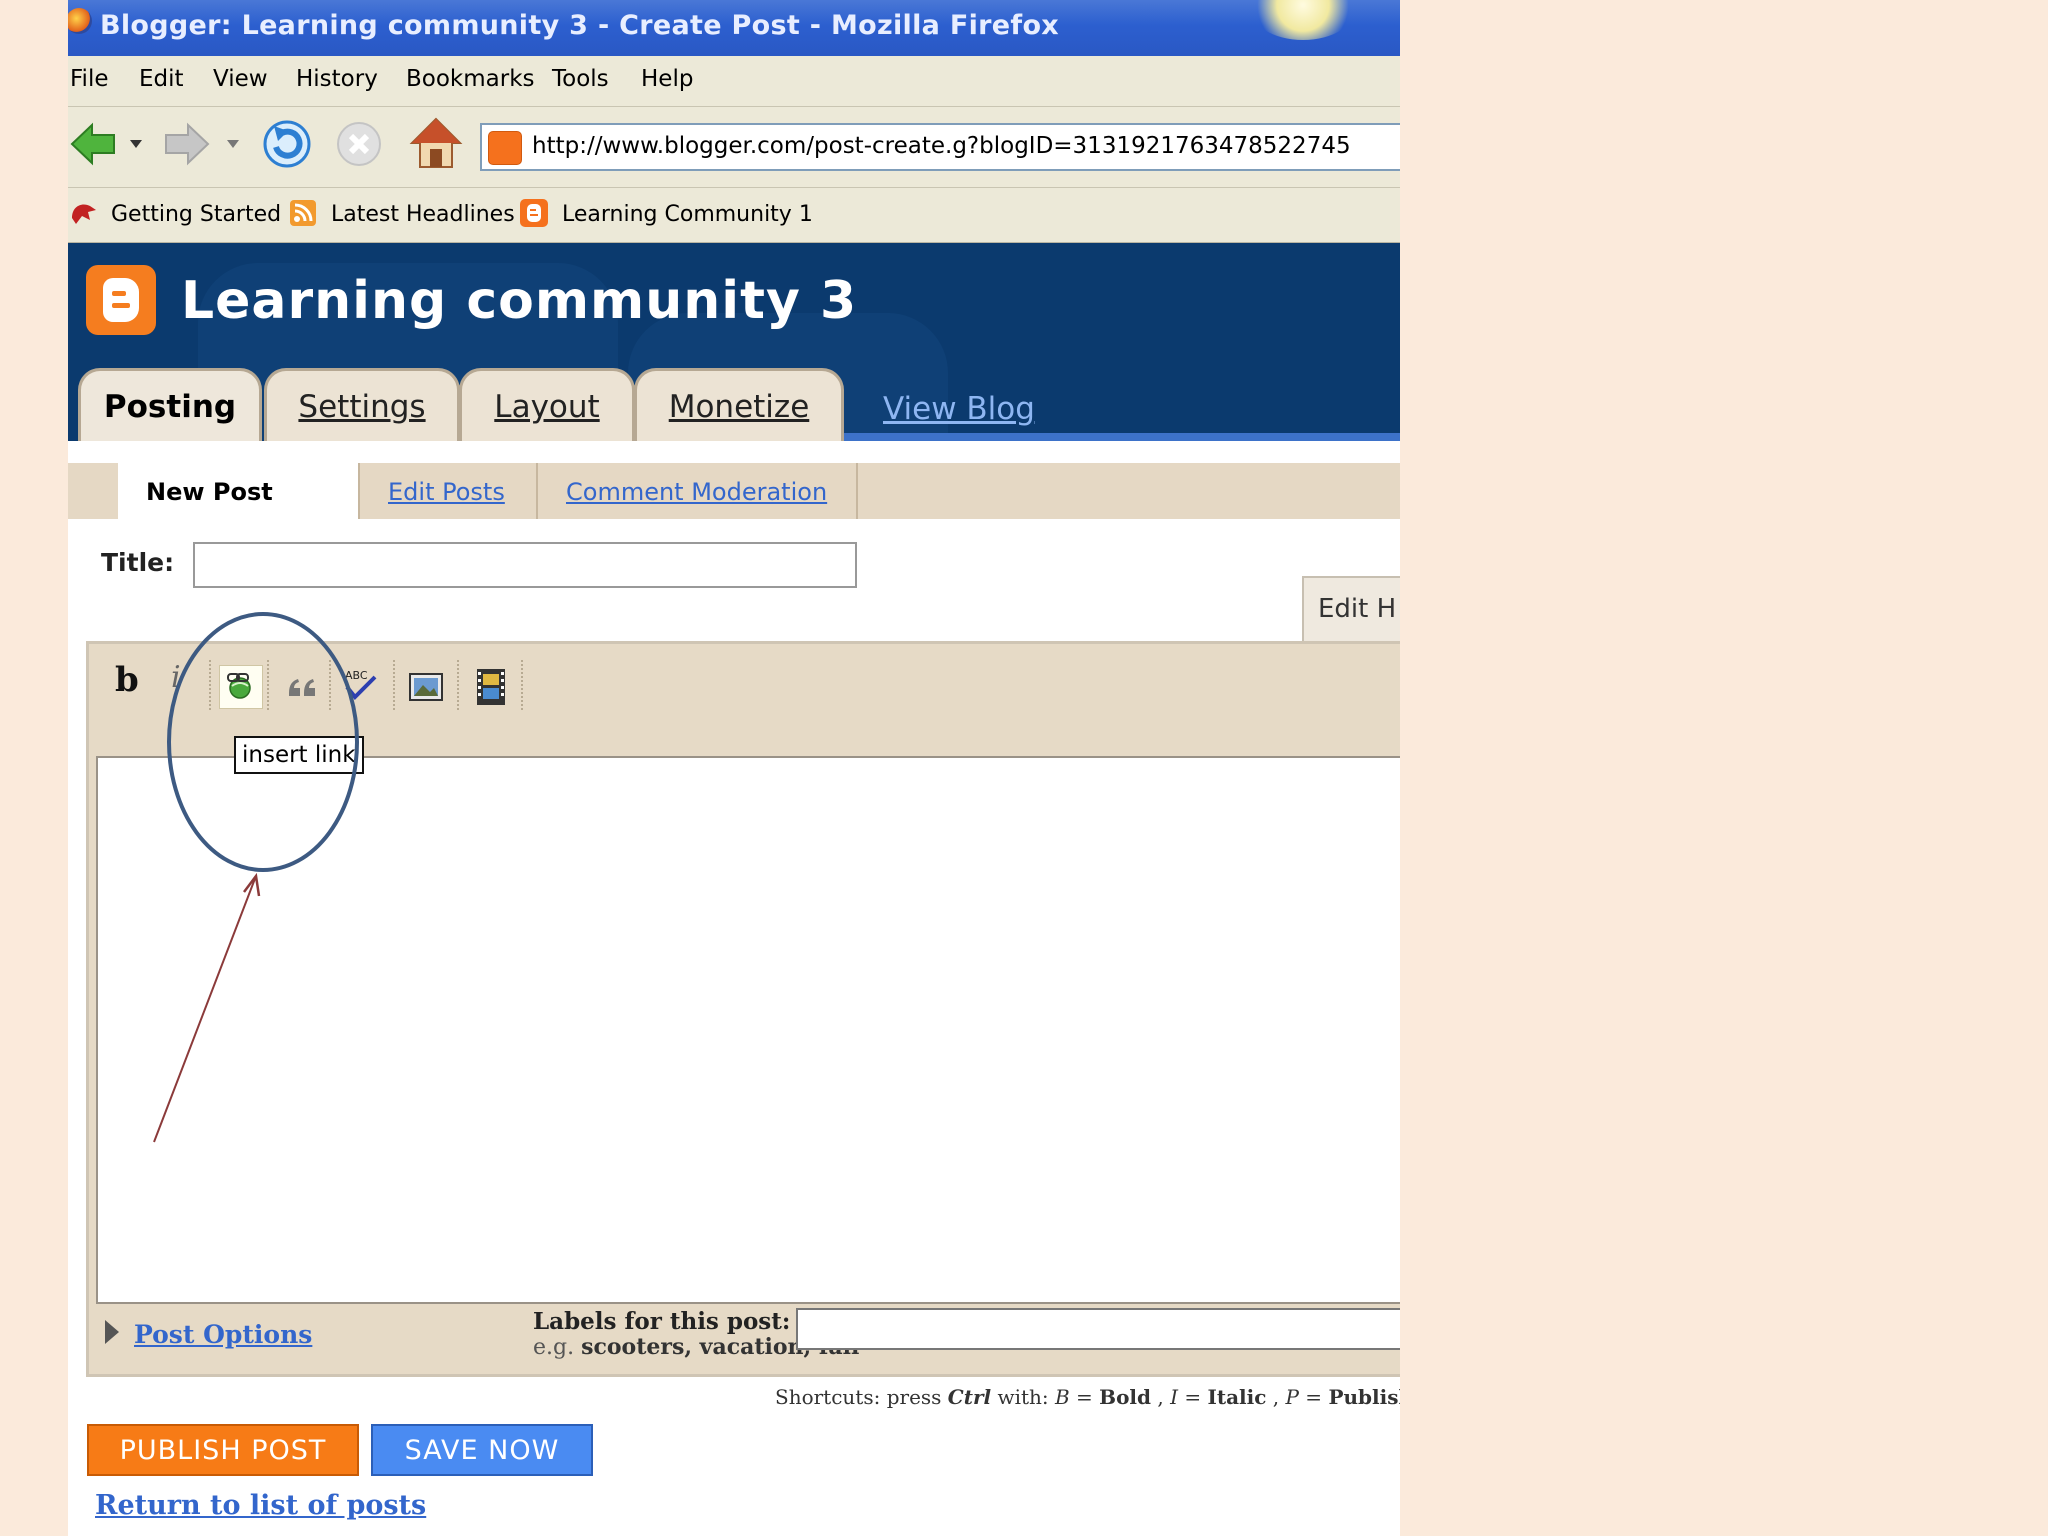 The image size is (2048, 1536). I want to click on post-title-input, so click(525, 565).